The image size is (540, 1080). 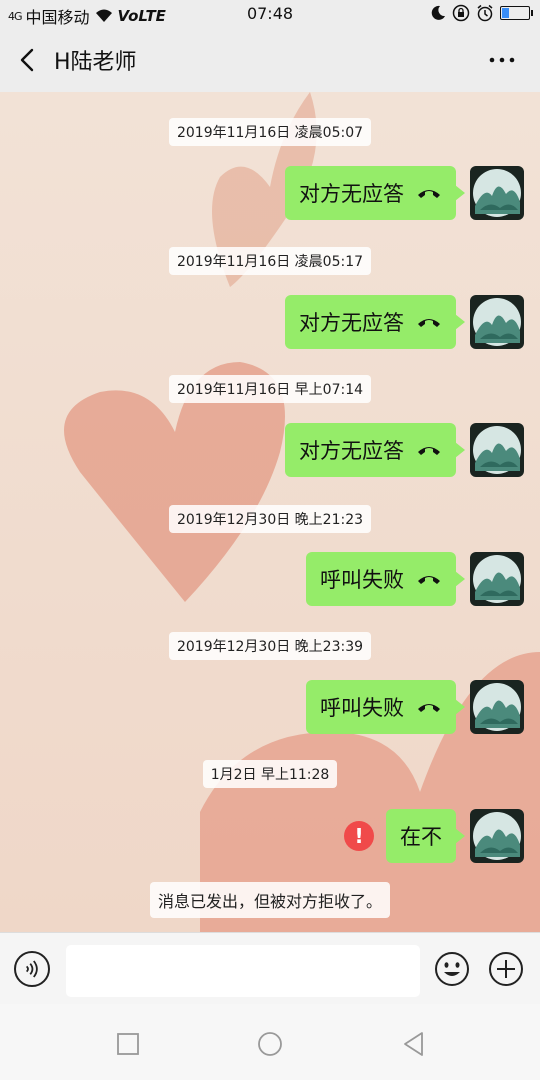 I want to click on battery-level, so click(x=505, y=13).